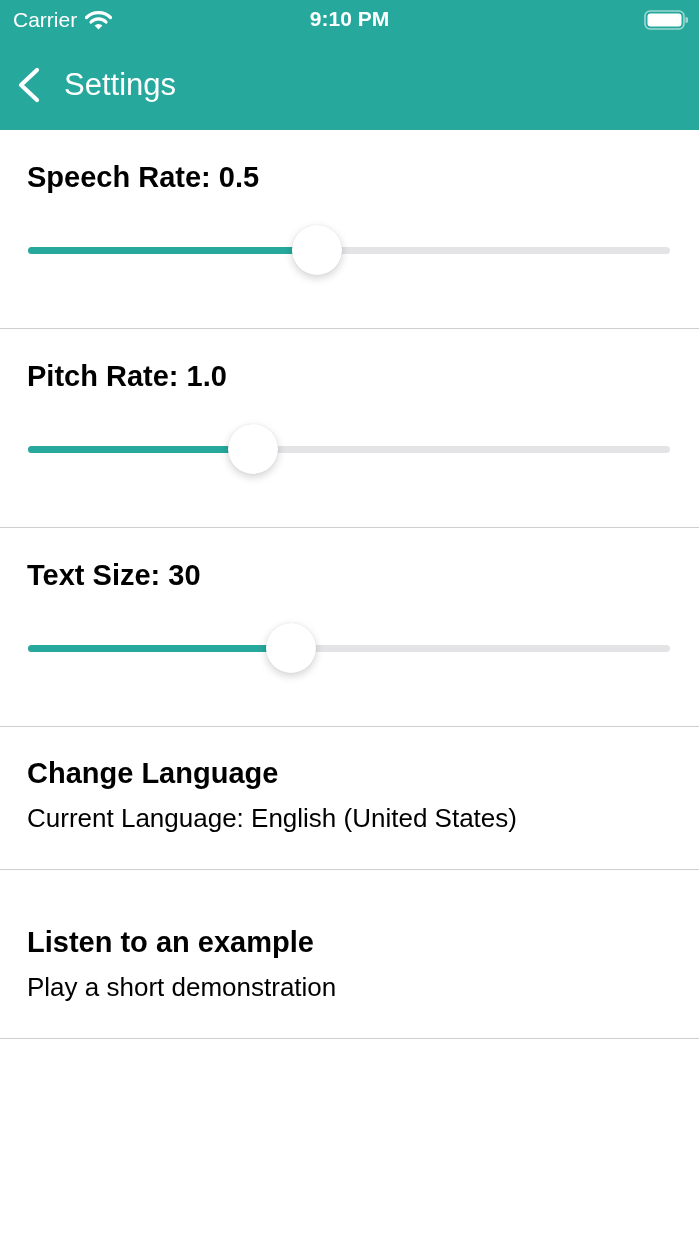  I want to click on battery-icon, so click(666, 20).